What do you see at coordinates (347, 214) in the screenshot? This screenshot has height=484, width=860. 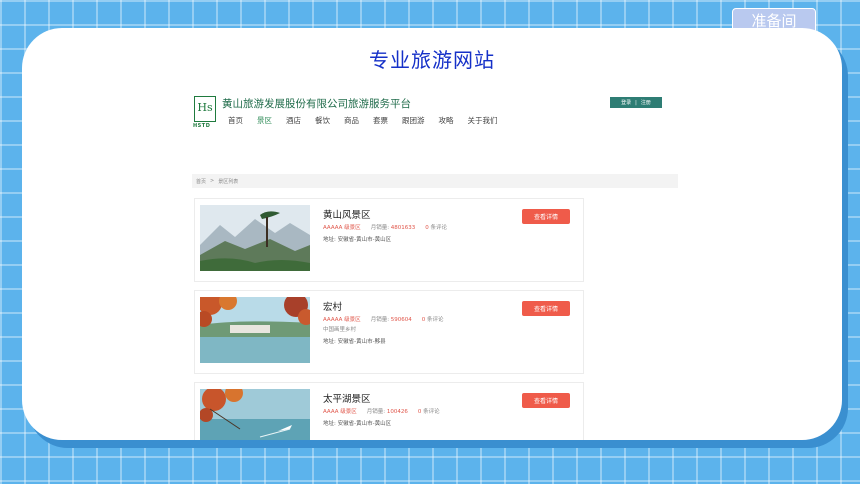 I see `scenic-title: 黄山风景区` at bounding box center [347, 214].